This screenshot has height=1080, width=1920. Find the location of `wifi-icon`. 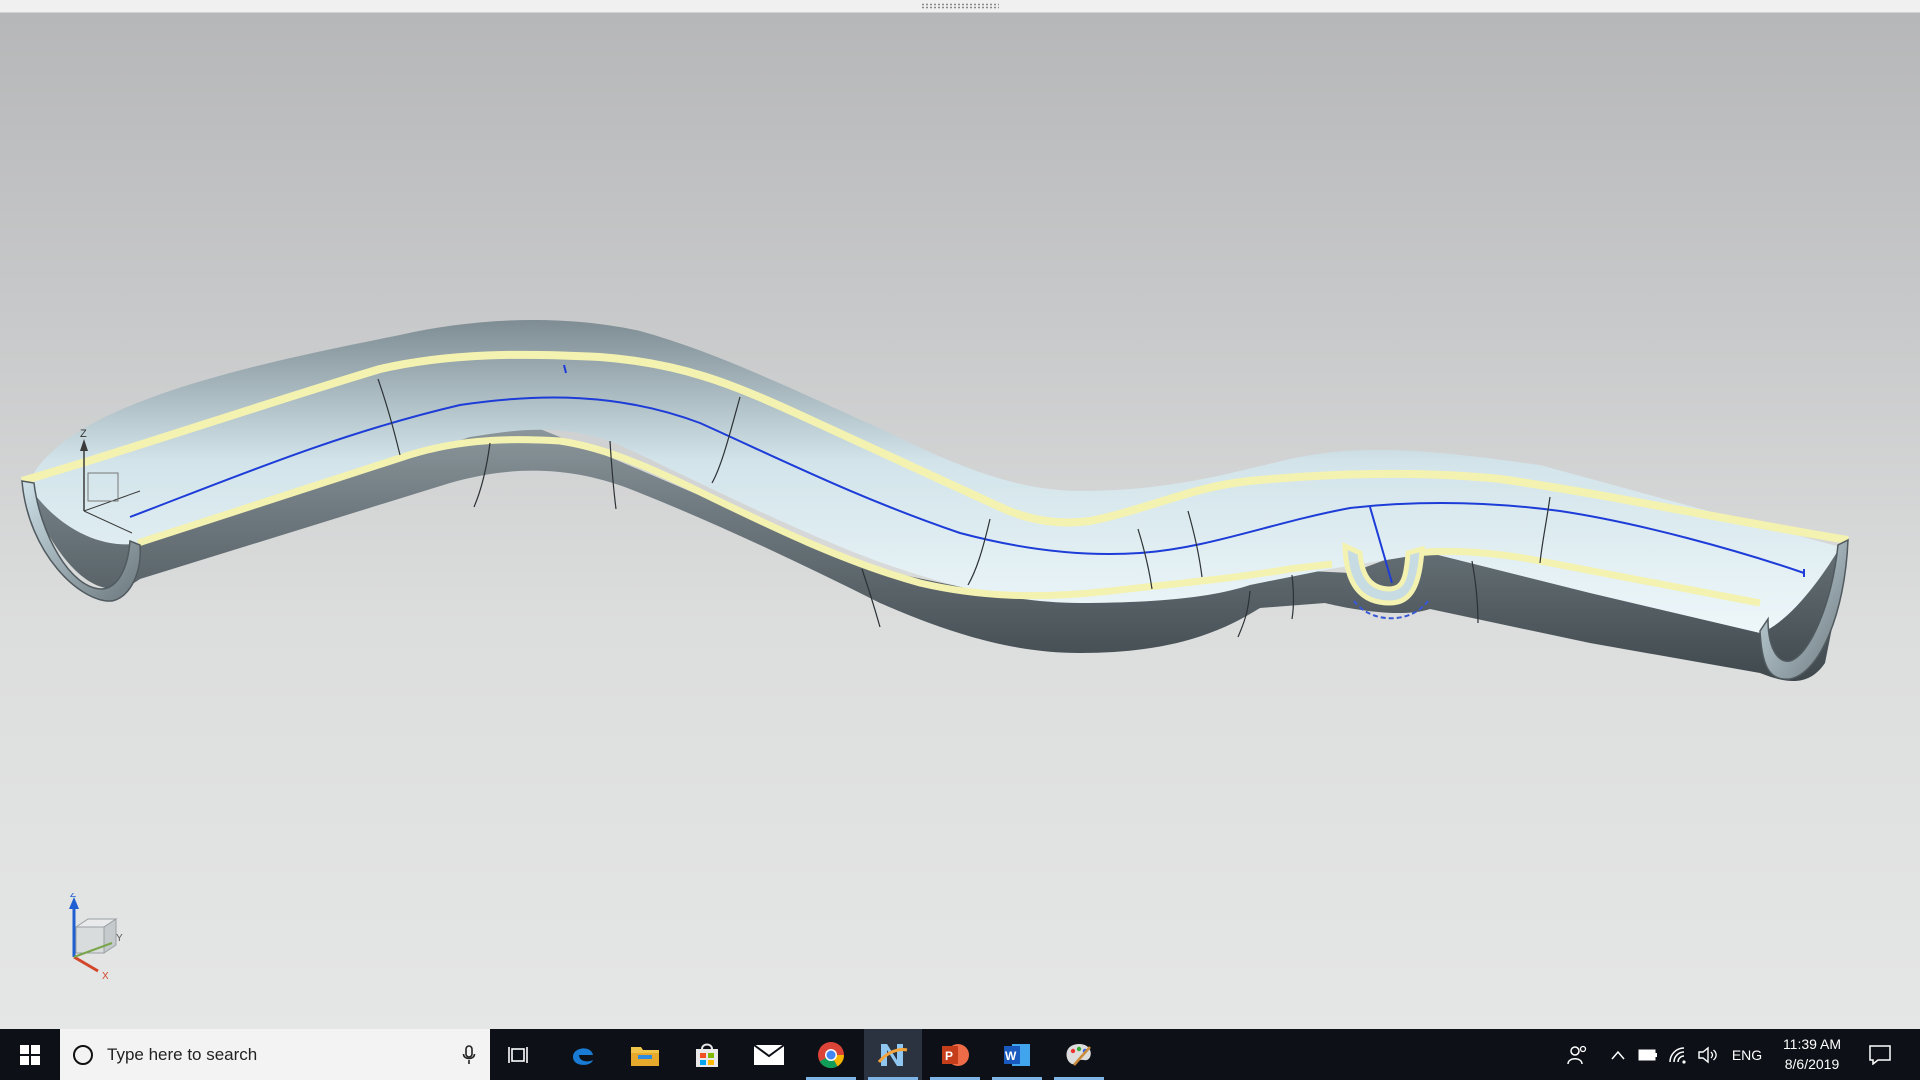

wifi-icon is located at coordinates (1677, 1055).